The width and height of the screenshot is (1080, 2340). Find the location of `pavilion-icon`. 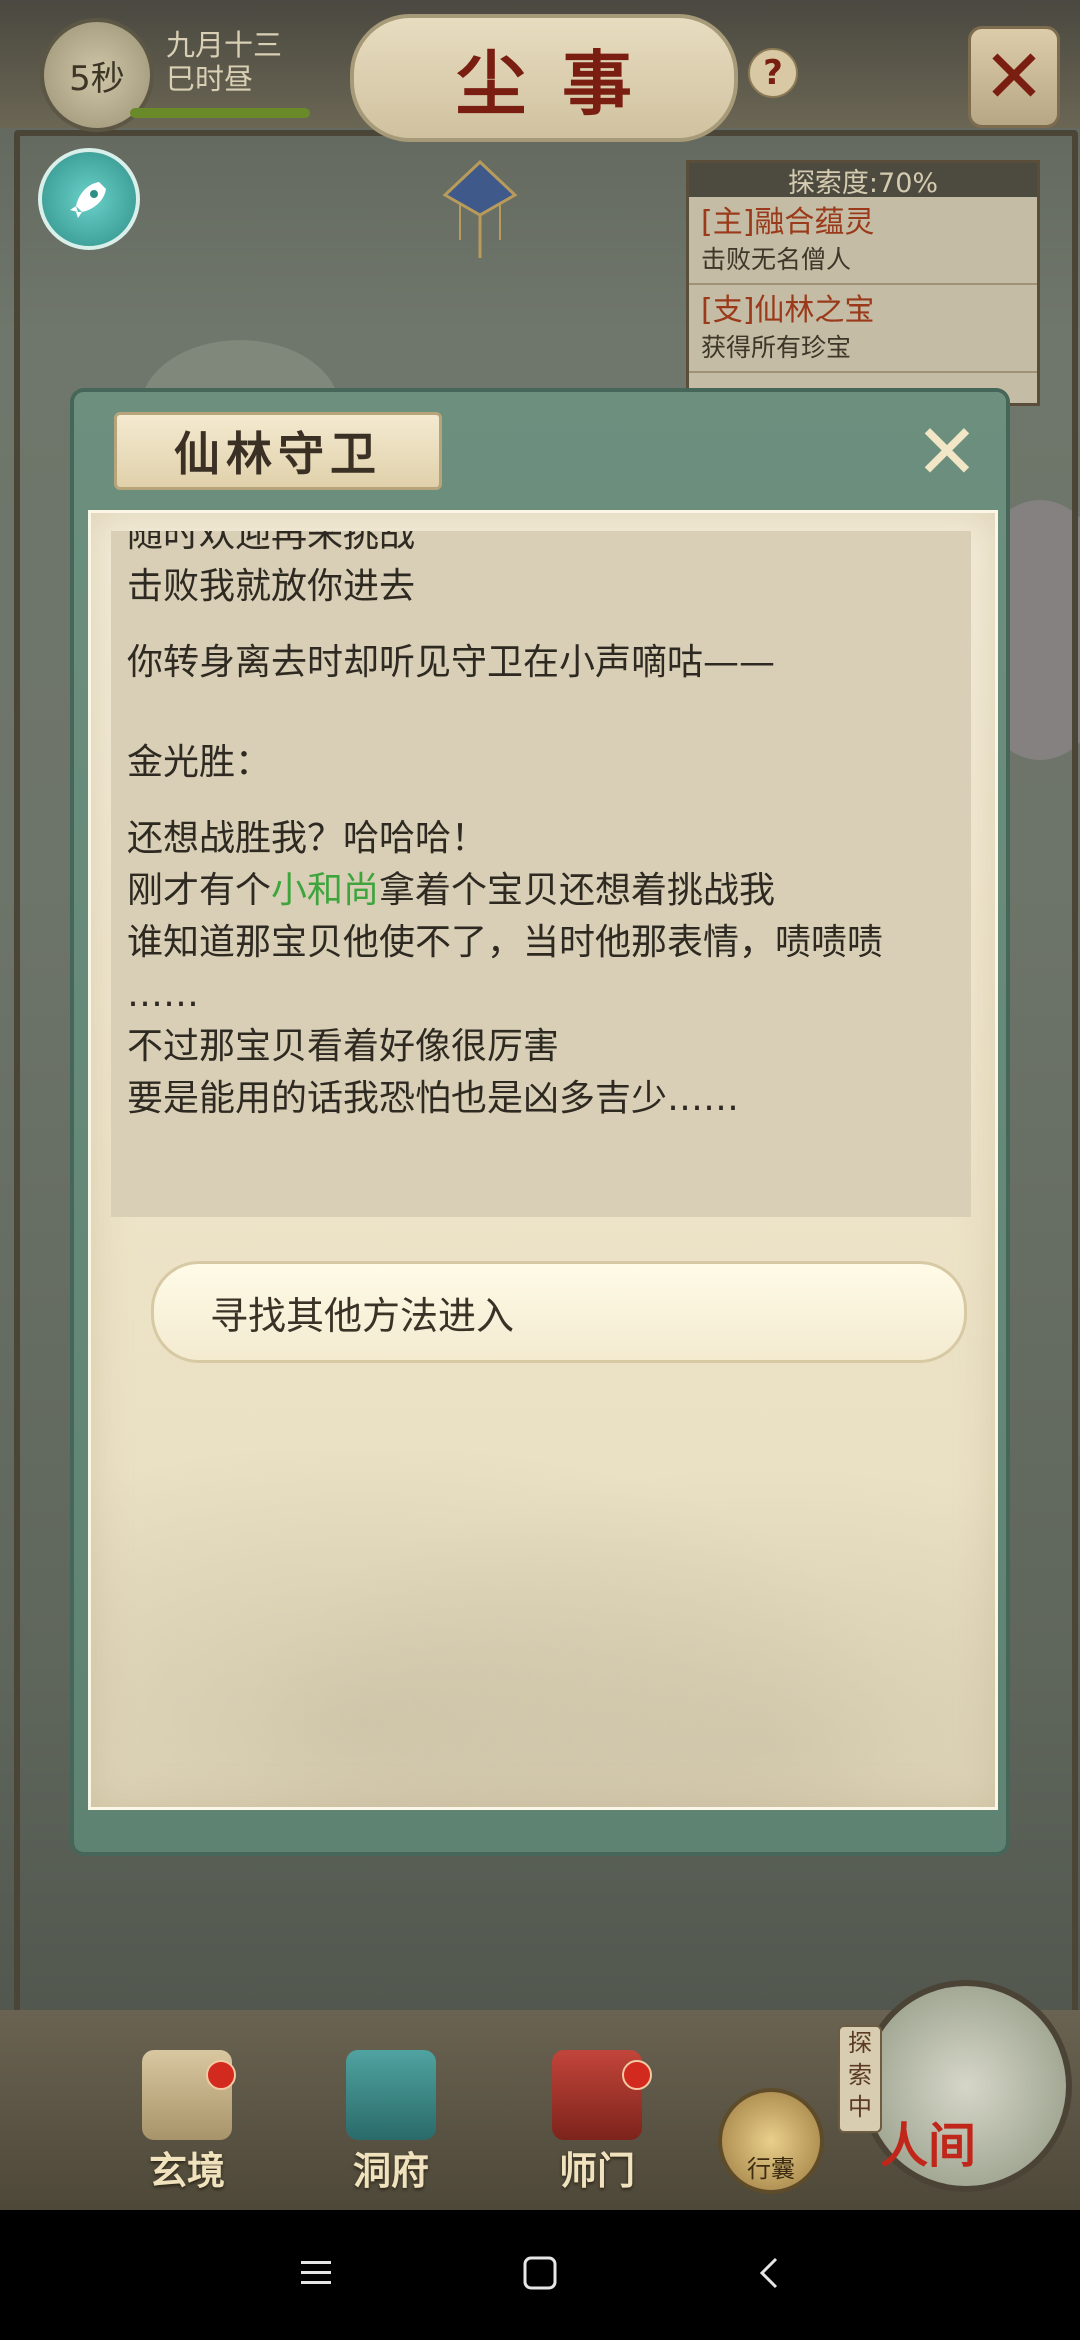

pavilion-icon is located at coordinates (391, 2095).